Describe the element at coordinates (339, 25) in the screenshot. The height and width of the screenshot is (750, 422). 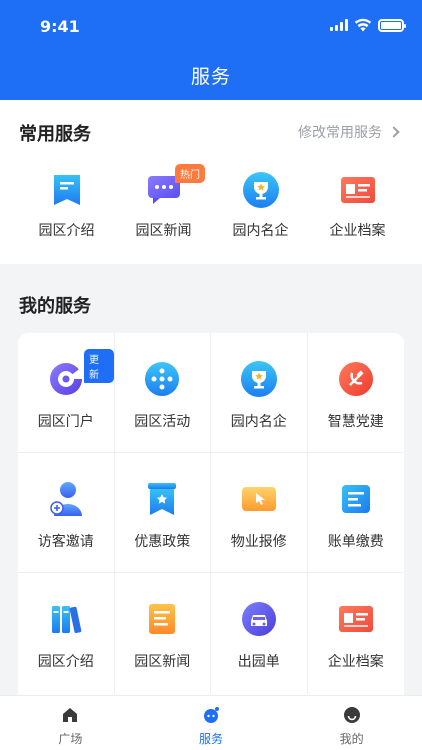
I see `signal-icon` at that location.